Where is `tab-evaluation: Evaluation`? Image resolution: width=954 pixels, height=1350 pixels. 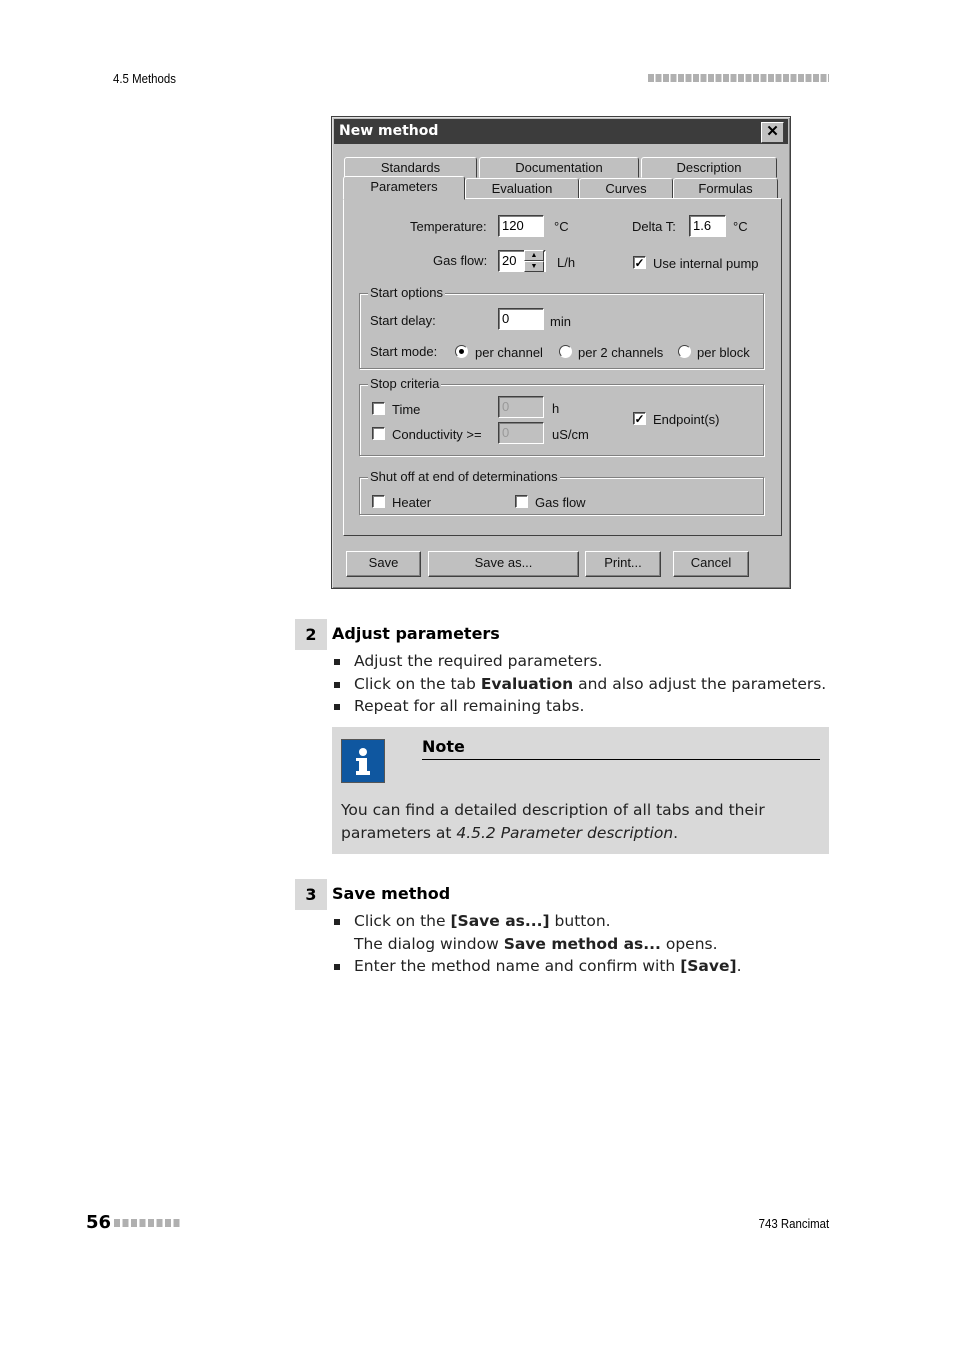
tab-evaluation: Evaluation is located at coordinates (522, 188).